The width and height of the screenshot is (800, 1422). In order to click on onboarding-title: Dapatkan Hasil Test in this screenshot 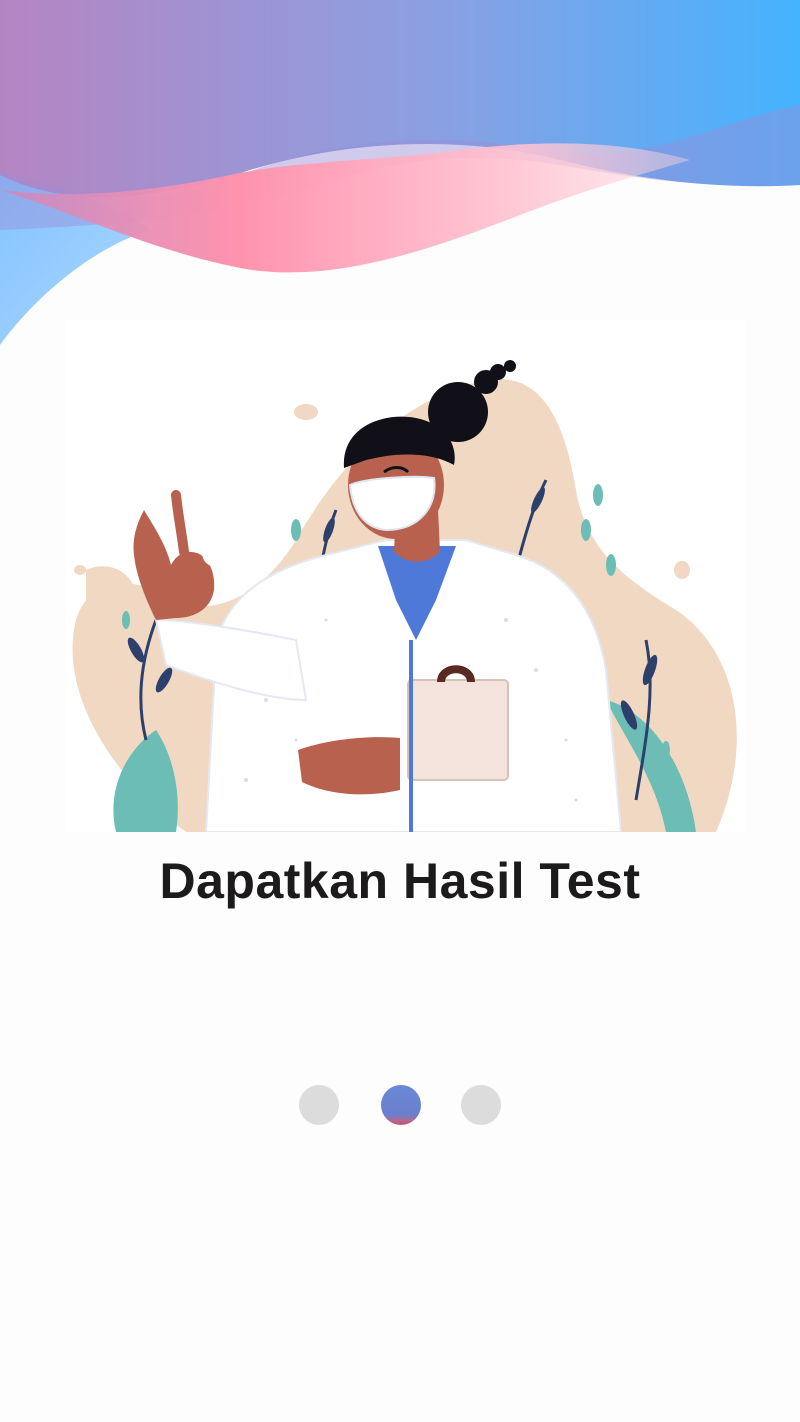, I will do `click(400, 881)`.